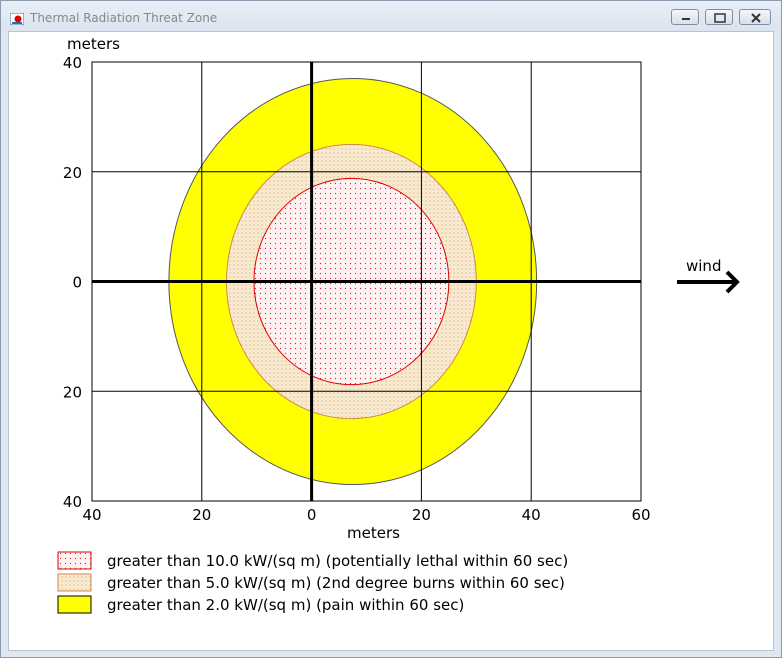 The image size is (782, 658). I want to click on close-icon, so click(756, 18).